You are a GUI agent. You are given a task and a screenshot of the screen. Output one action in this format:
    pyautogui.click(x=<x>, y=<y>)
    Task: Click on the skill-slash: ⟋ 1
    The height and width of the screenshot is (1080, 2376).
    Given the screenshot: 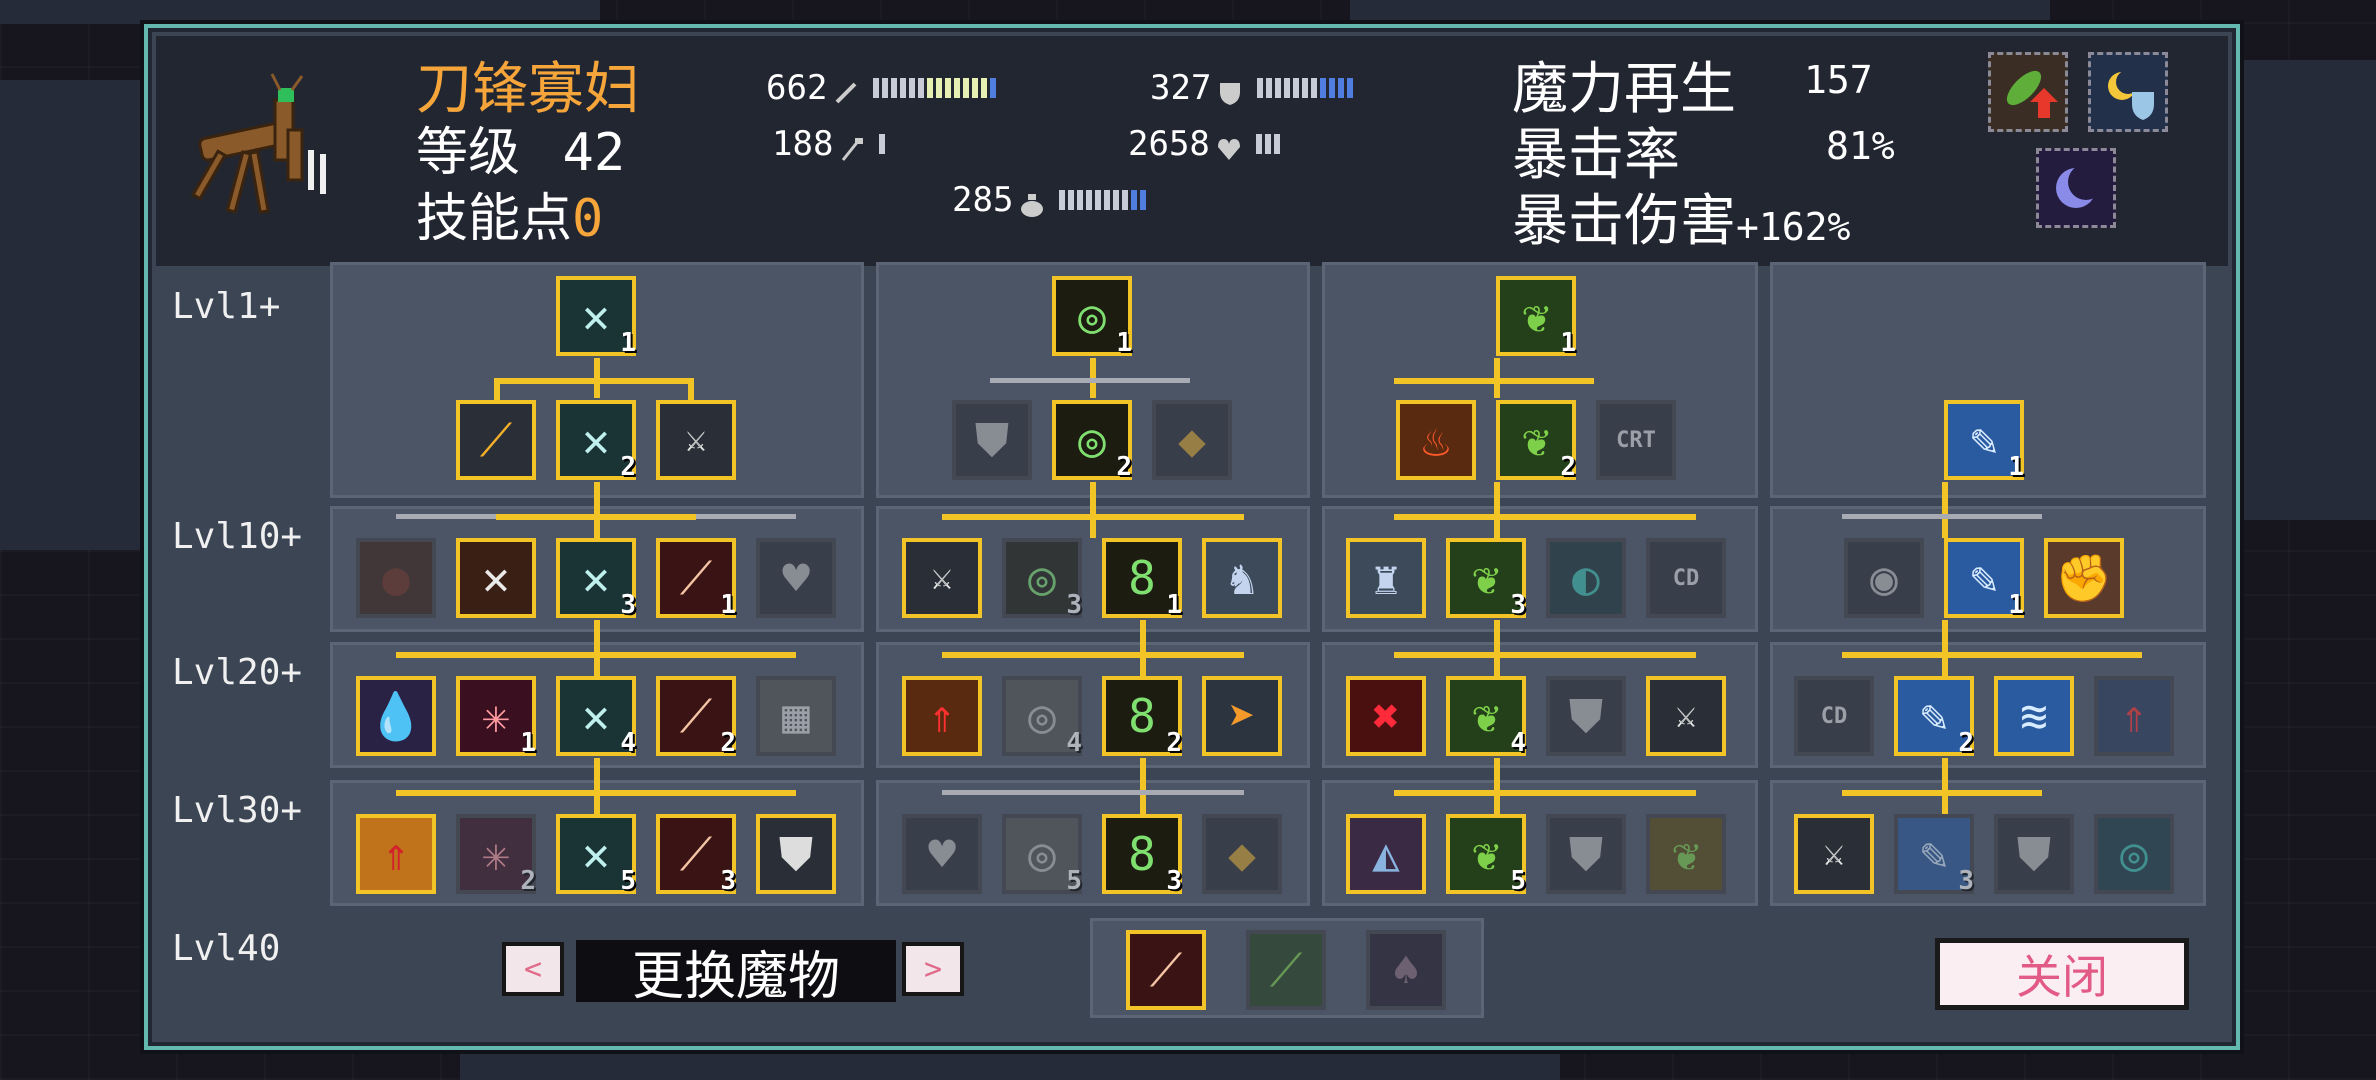 What is the action you would take?
    pyautogui.click(x=696, y=579)
    